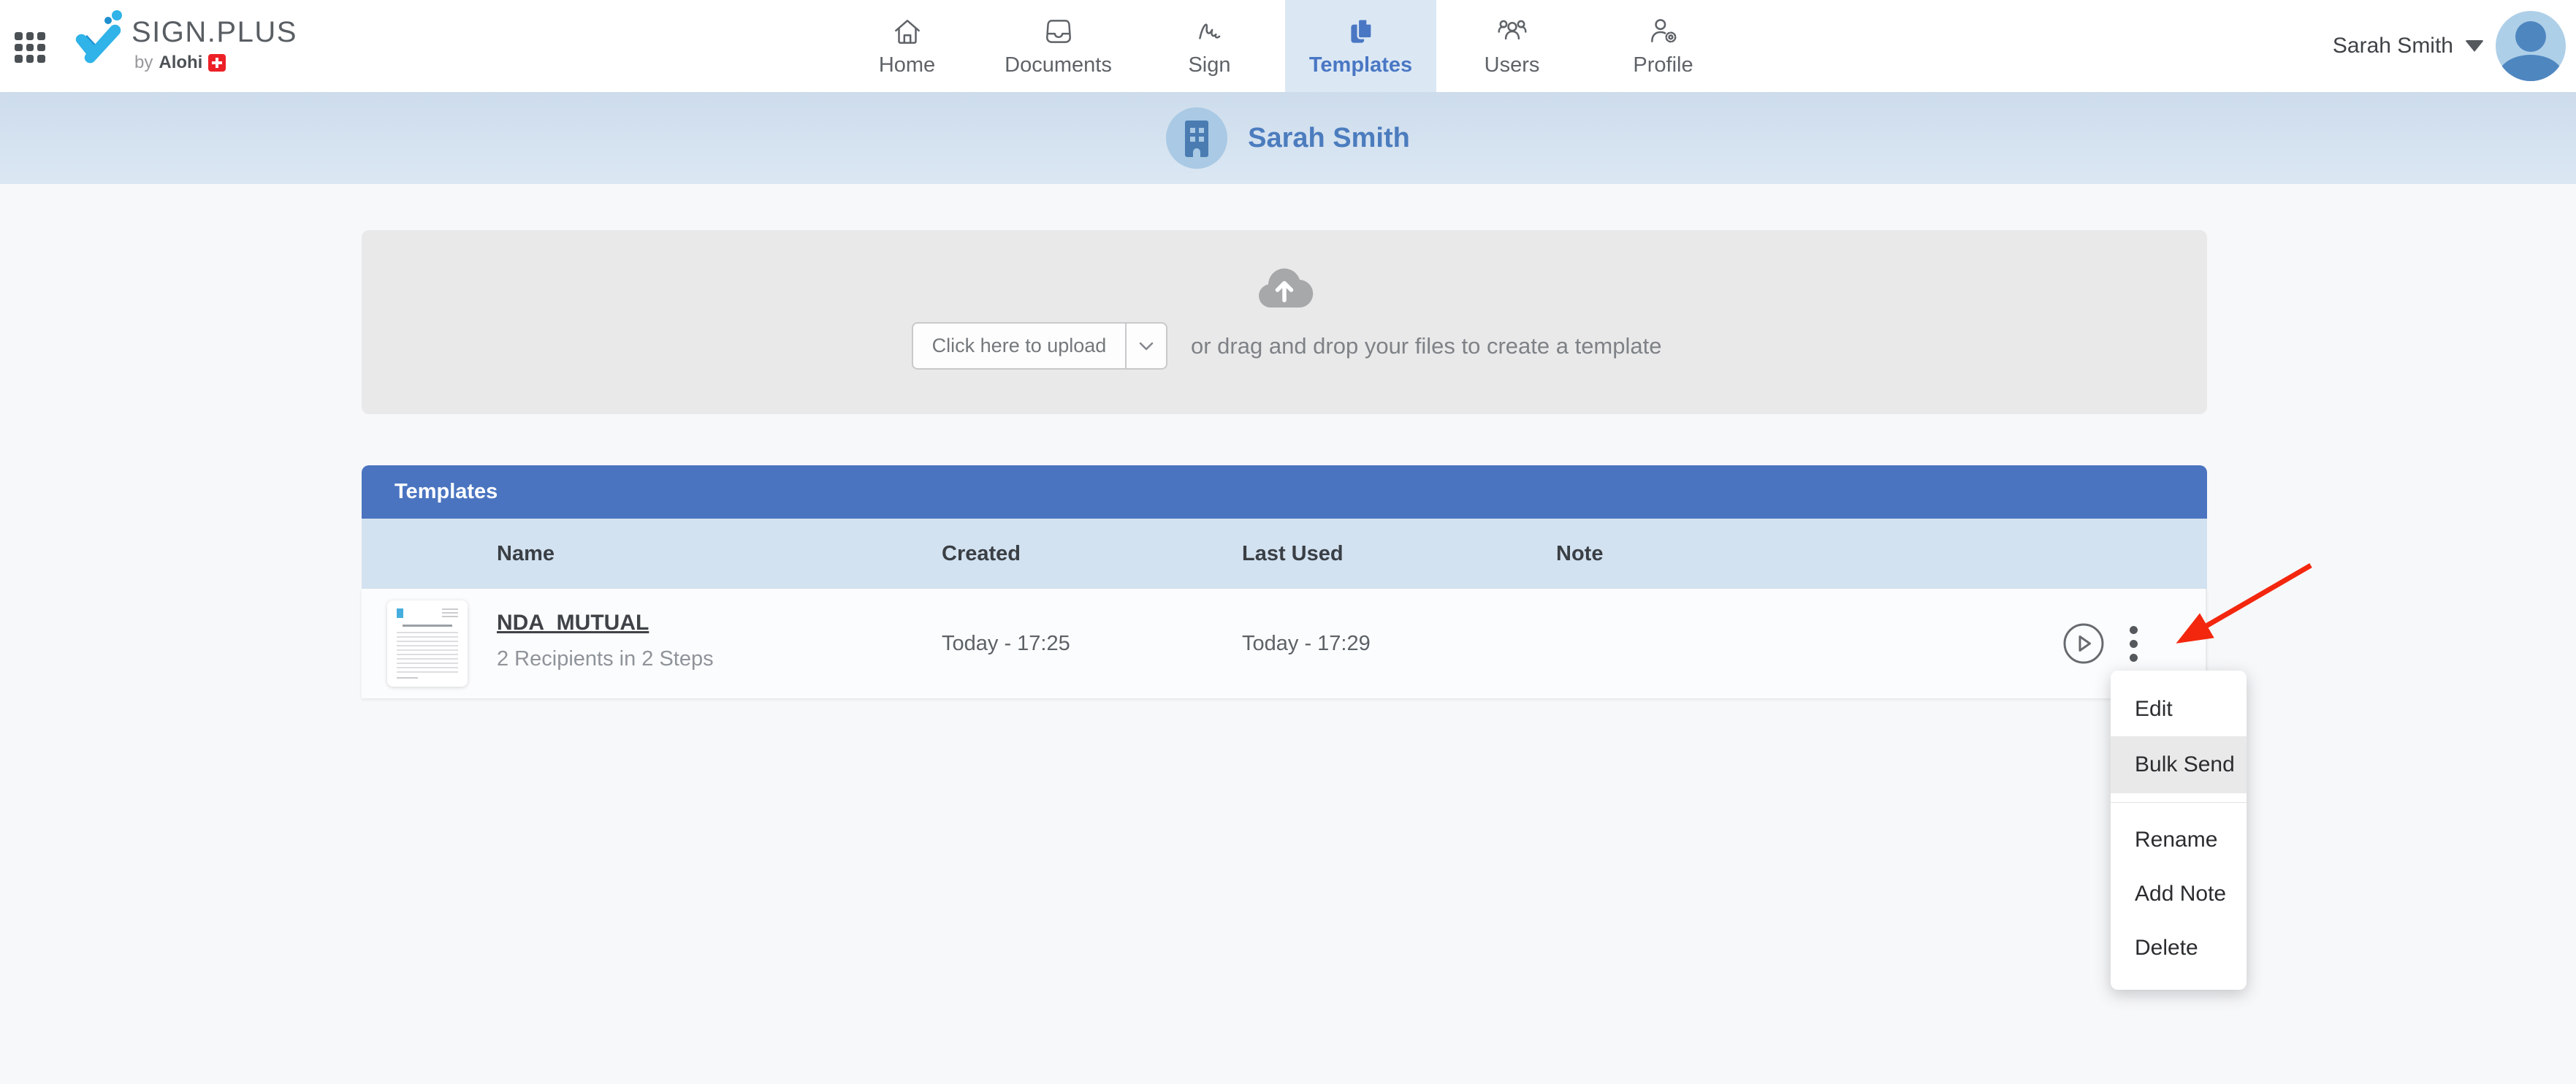 The image size is (2576, 1084). I want to click on menu-item-add-note: Add Note, so click(2179, 894).